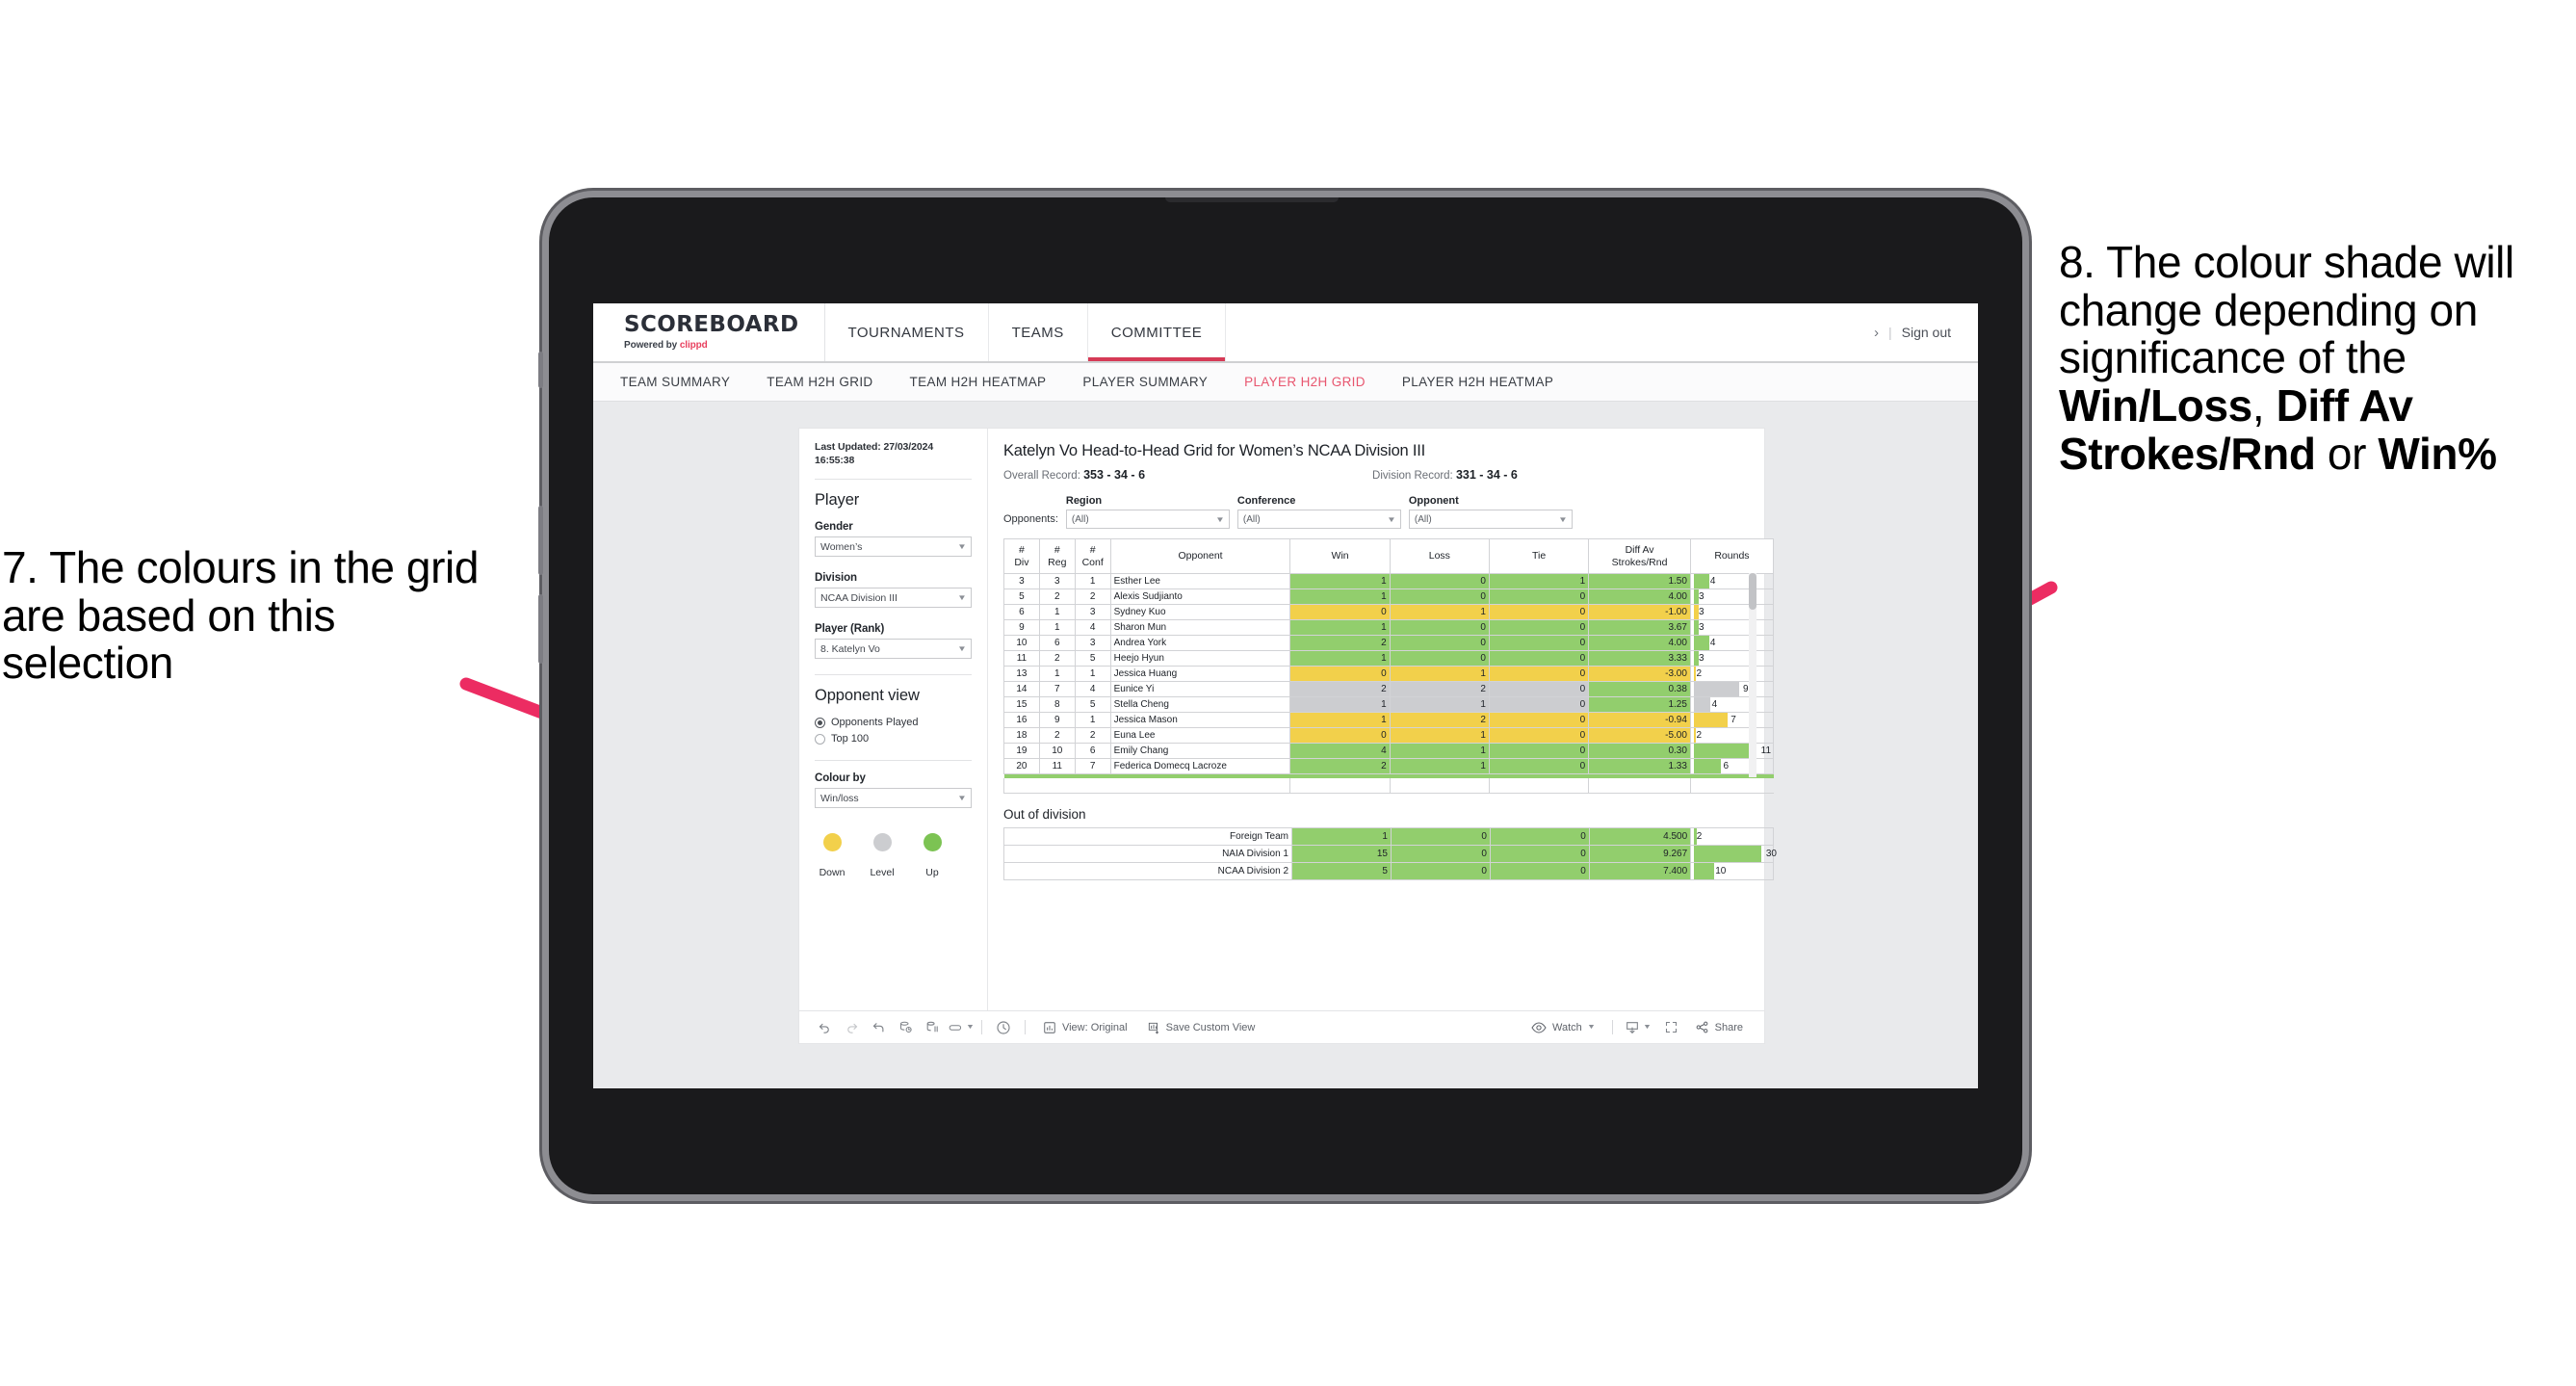 The image size is (2576, 1386). What do you see at coordinates (1003, 1027) in the screenshot?
I see `pause-updates-icon` at bounding box center [1003, 1027].